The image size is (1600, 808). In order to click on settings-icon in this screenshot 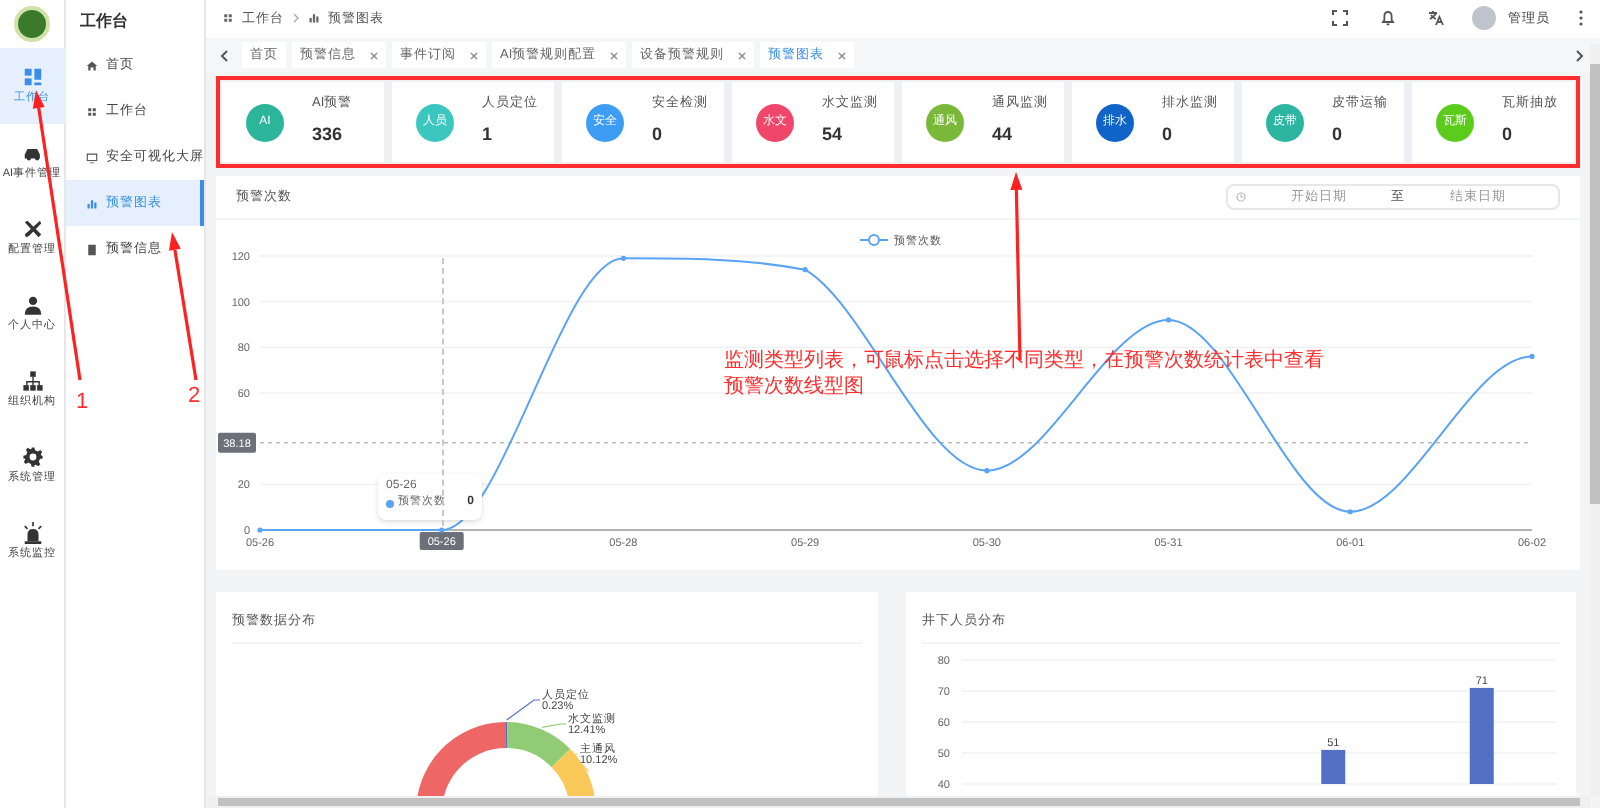, I will do `click(32, 457)`.